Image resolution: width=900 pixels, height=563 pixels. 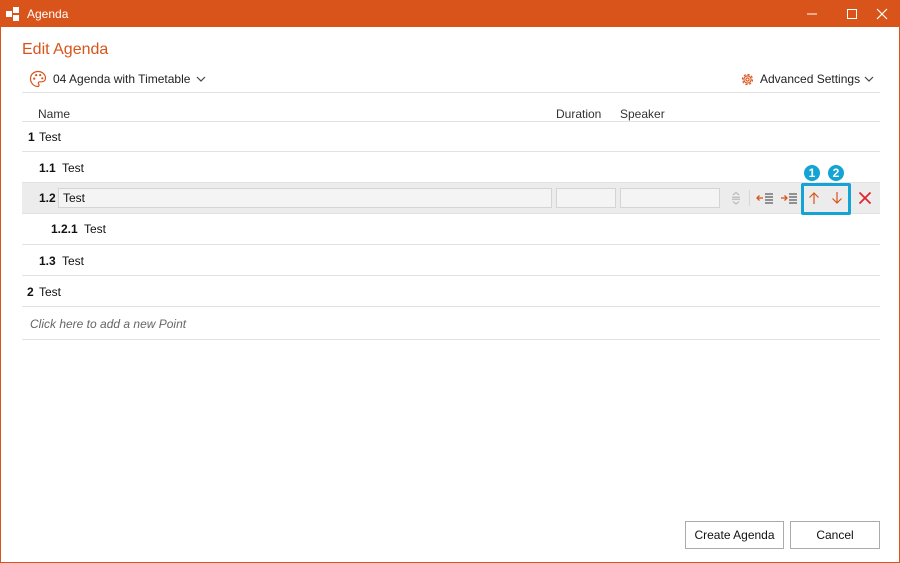 What do you see at coordinates (812, 173) in the screenshot?
I see `callout-badge-1: 1` at bounding box center [812, 173].